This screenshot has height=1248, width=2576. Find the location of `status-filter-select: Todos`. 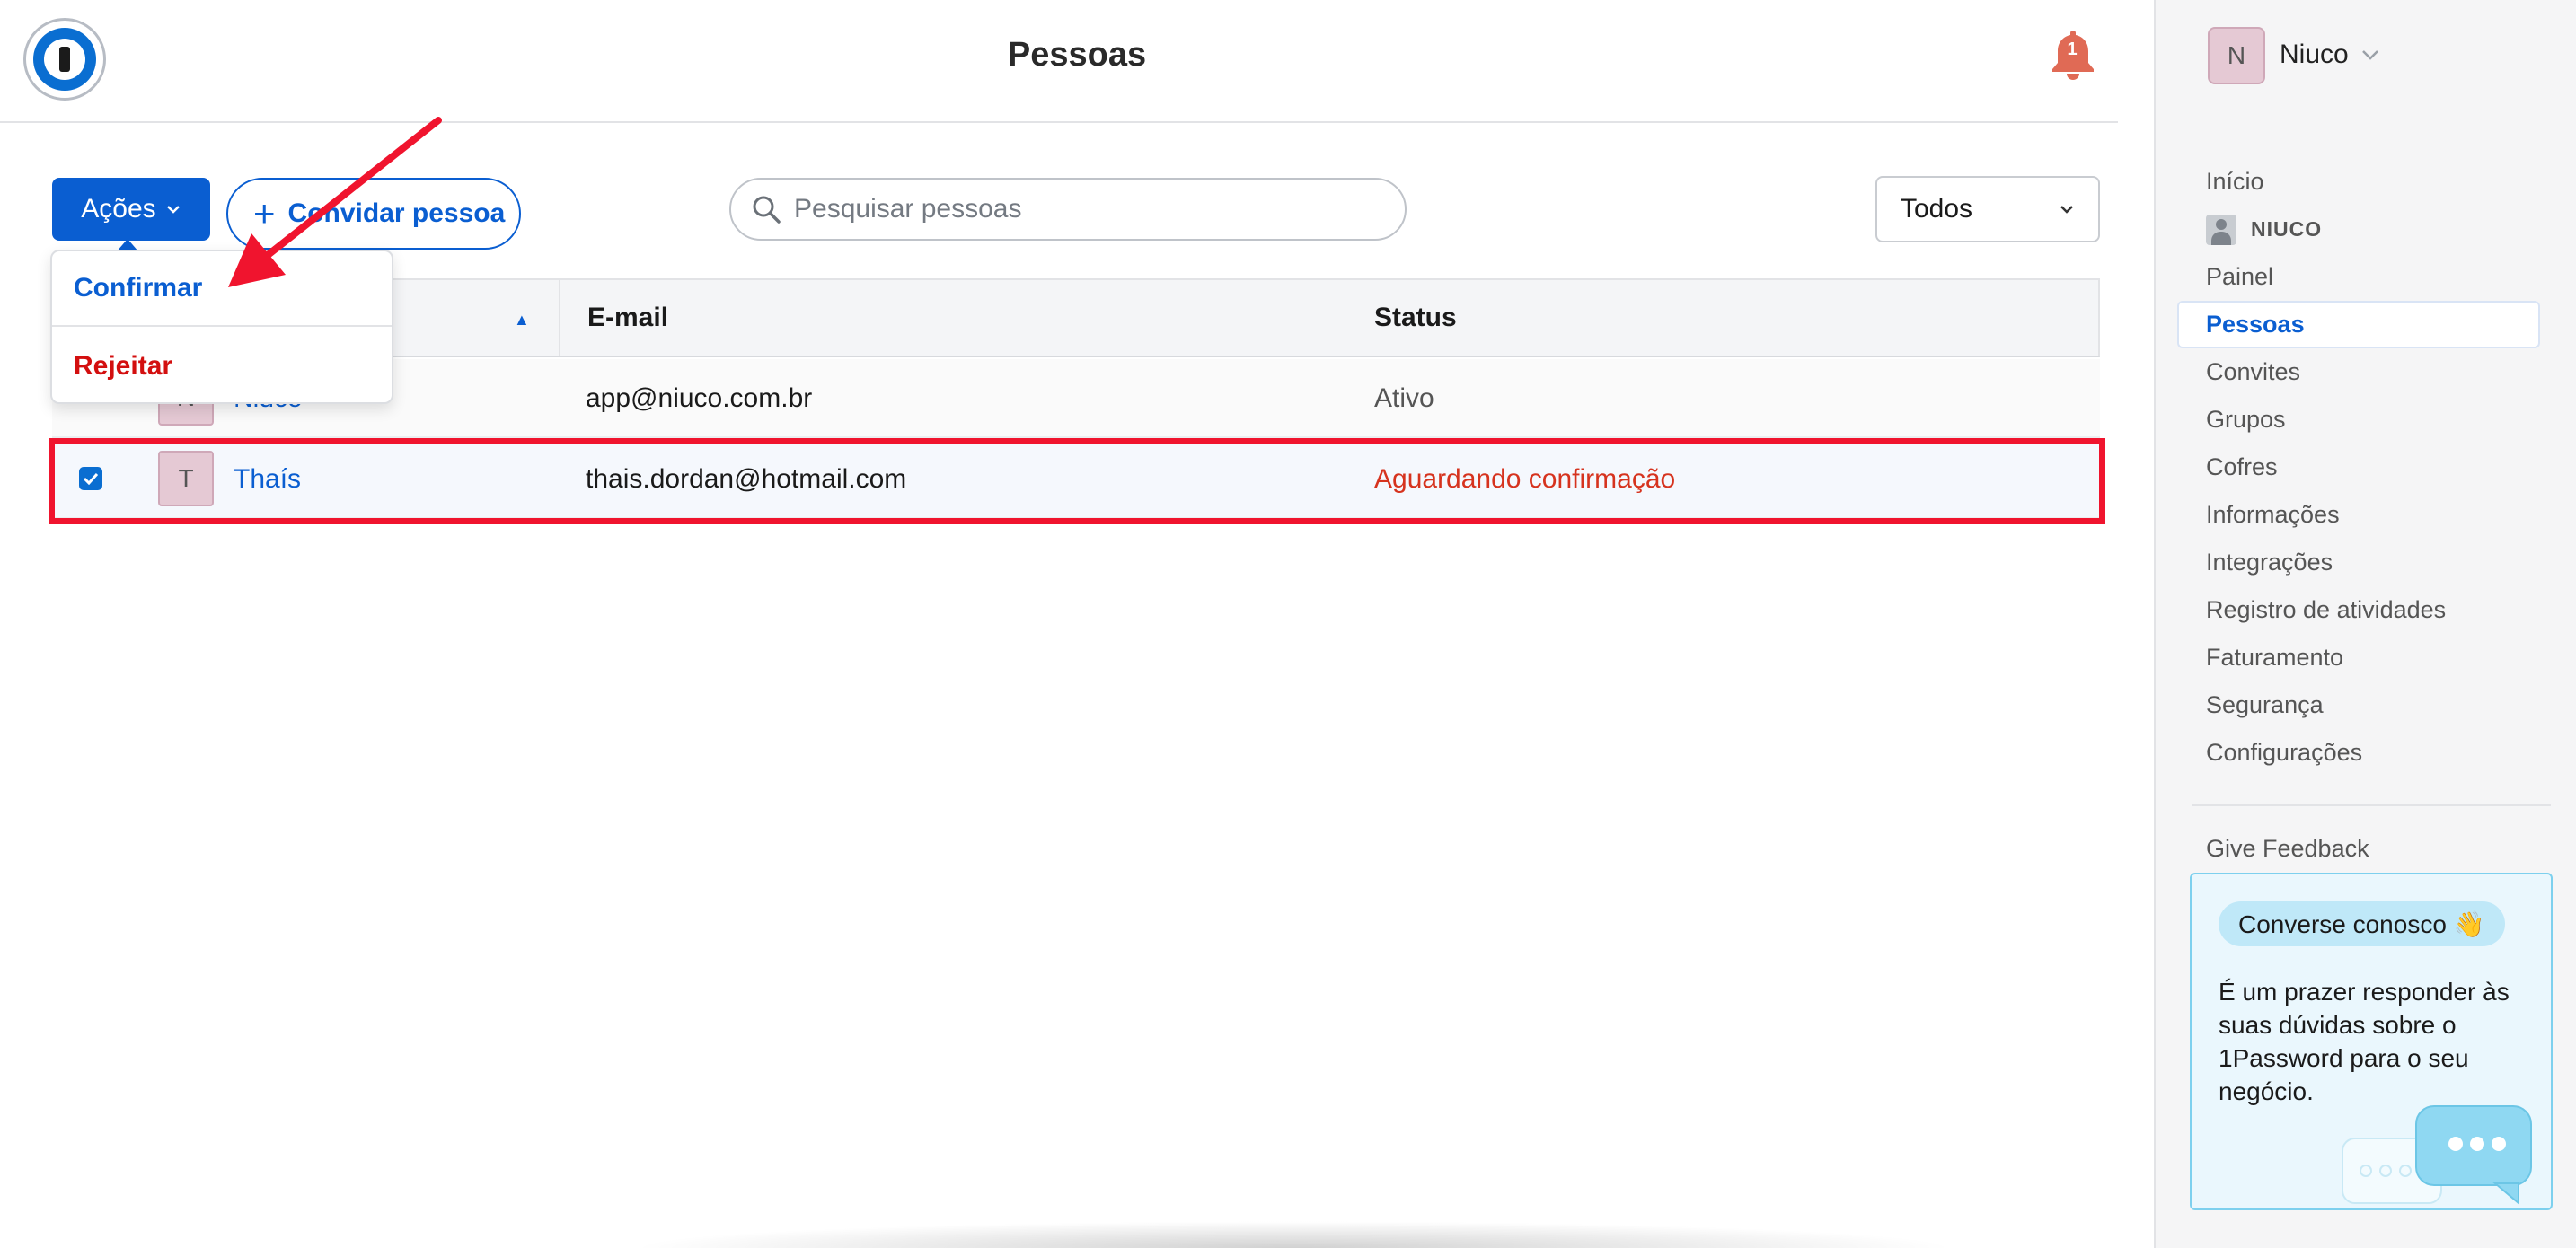

status-filter-select: Todos is located at coordinates (1987, 209).